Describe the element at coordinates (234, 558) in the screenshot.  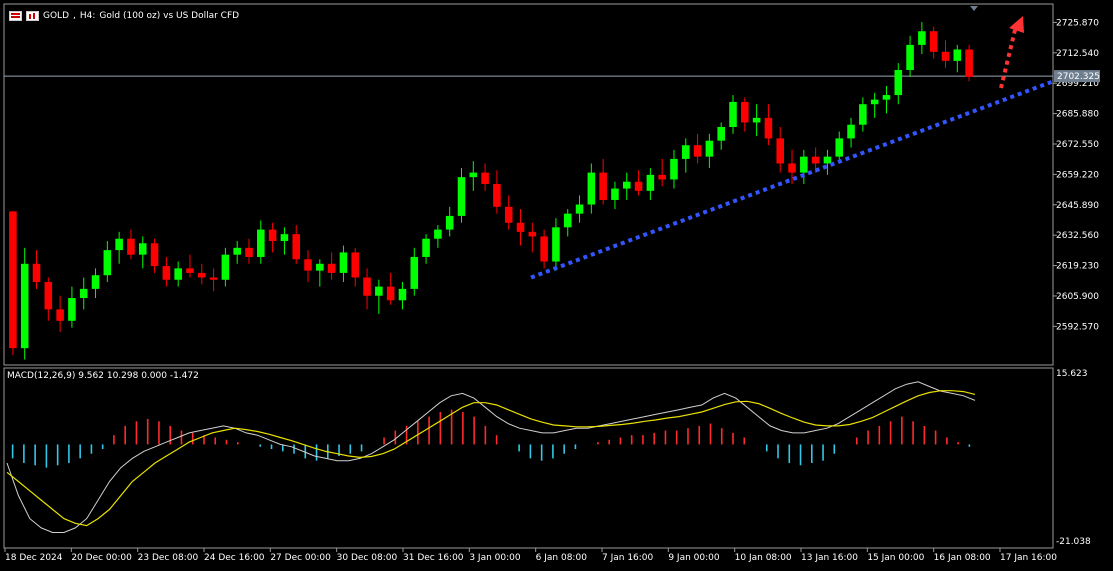
I see `time-tick-label: 24 Dec 16:00` at that location.